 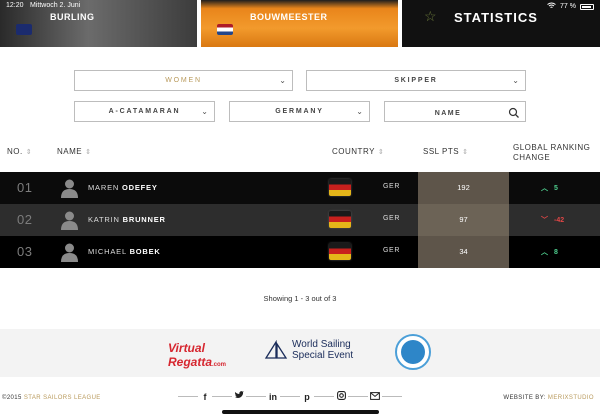 I want to click on row-rank: 01, so click(x=25, y=187).